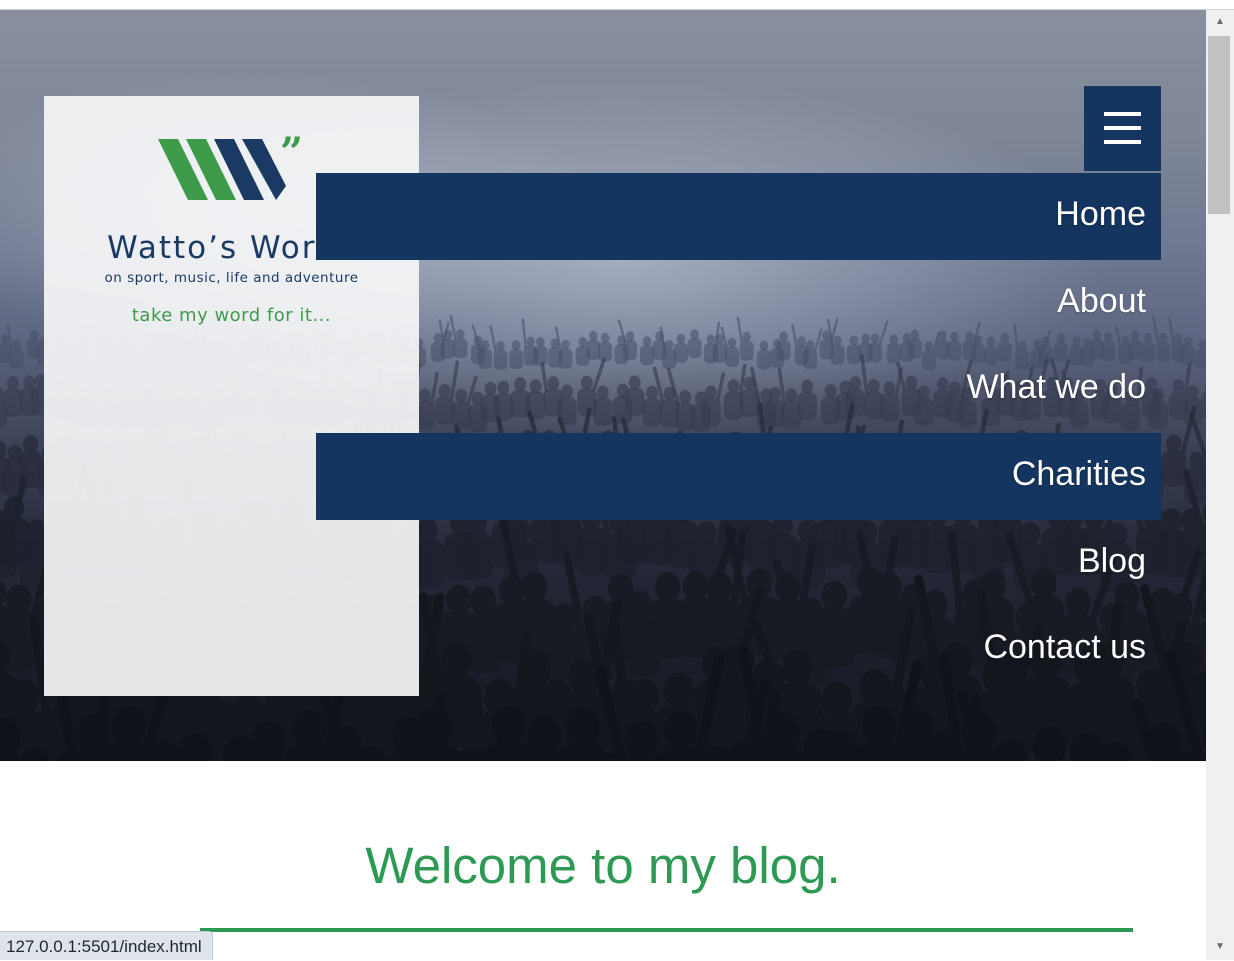 The width and height of the screenshot is (1234, 961). I want to click on welcome-heading: Welcome to my blog., so click(603, 865).